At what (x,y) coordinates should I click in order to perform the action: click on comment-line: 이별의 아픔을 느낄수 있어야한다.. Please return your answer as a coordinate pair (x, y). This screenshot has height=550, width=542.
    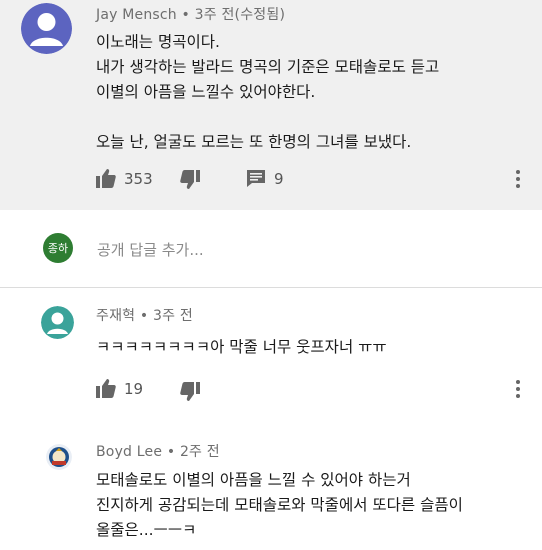
    Looking at the image, I should click on (206, 92).